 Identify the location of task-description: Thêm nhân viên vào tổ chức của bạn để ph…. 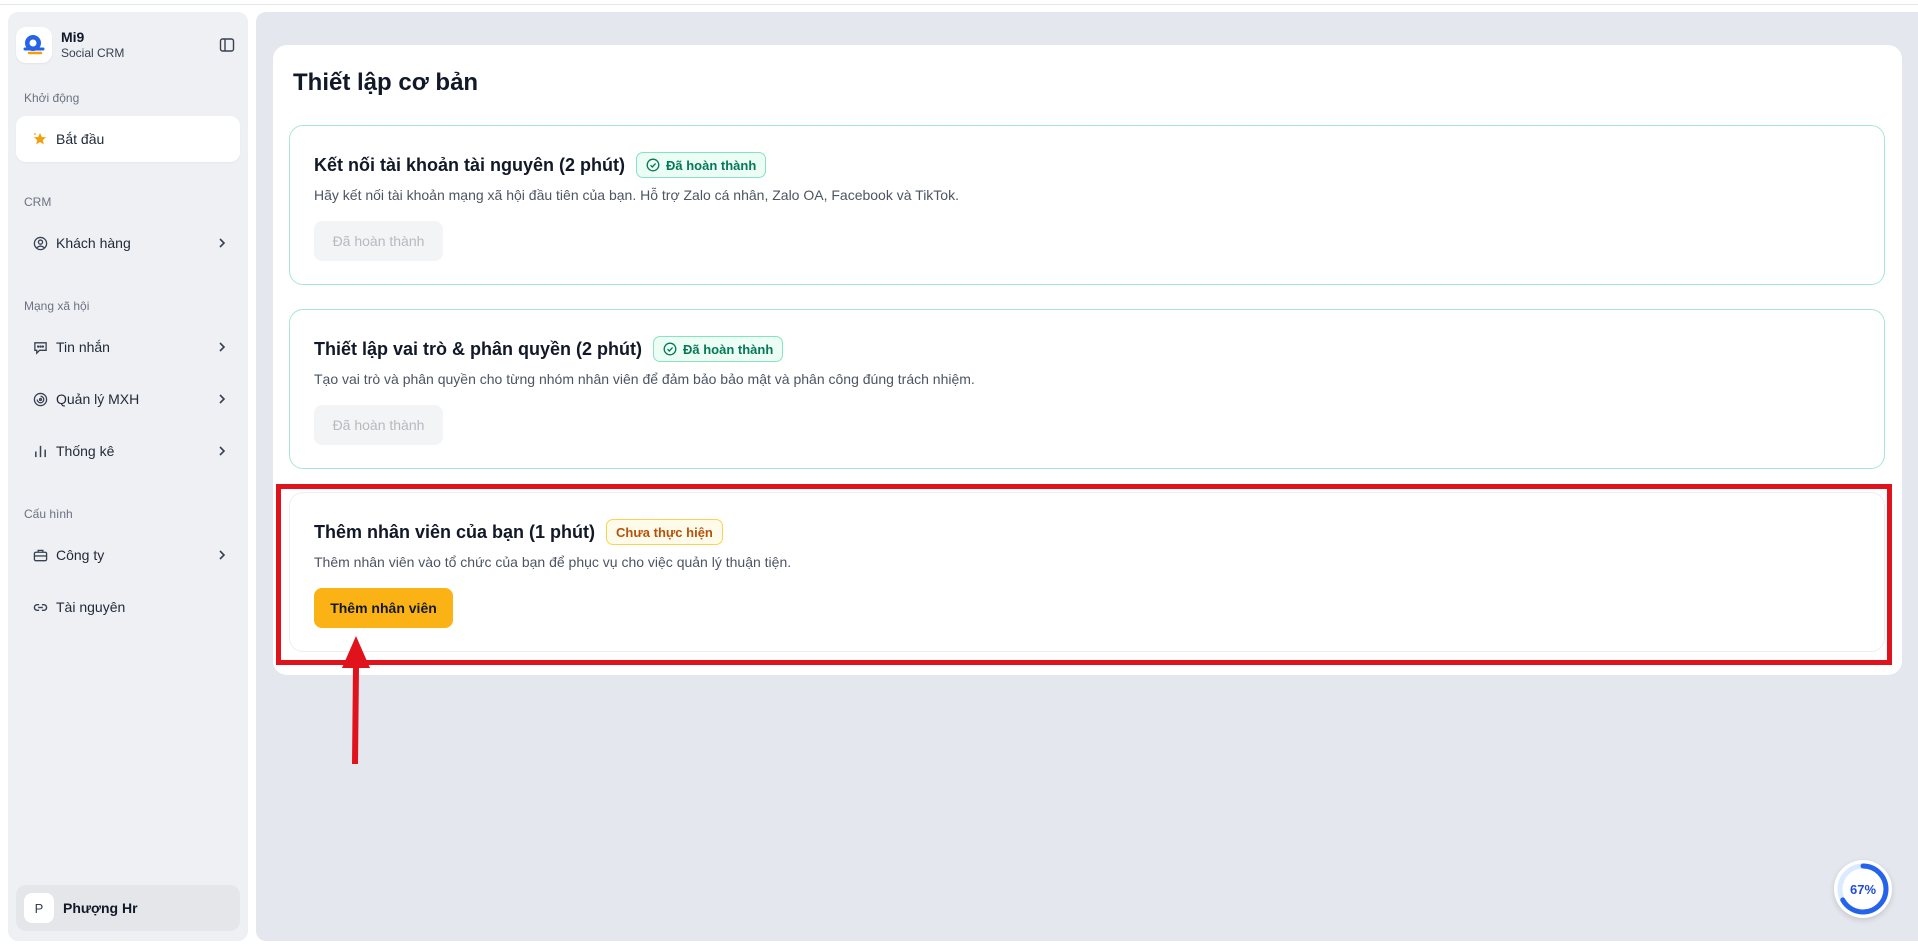
(553, 562).